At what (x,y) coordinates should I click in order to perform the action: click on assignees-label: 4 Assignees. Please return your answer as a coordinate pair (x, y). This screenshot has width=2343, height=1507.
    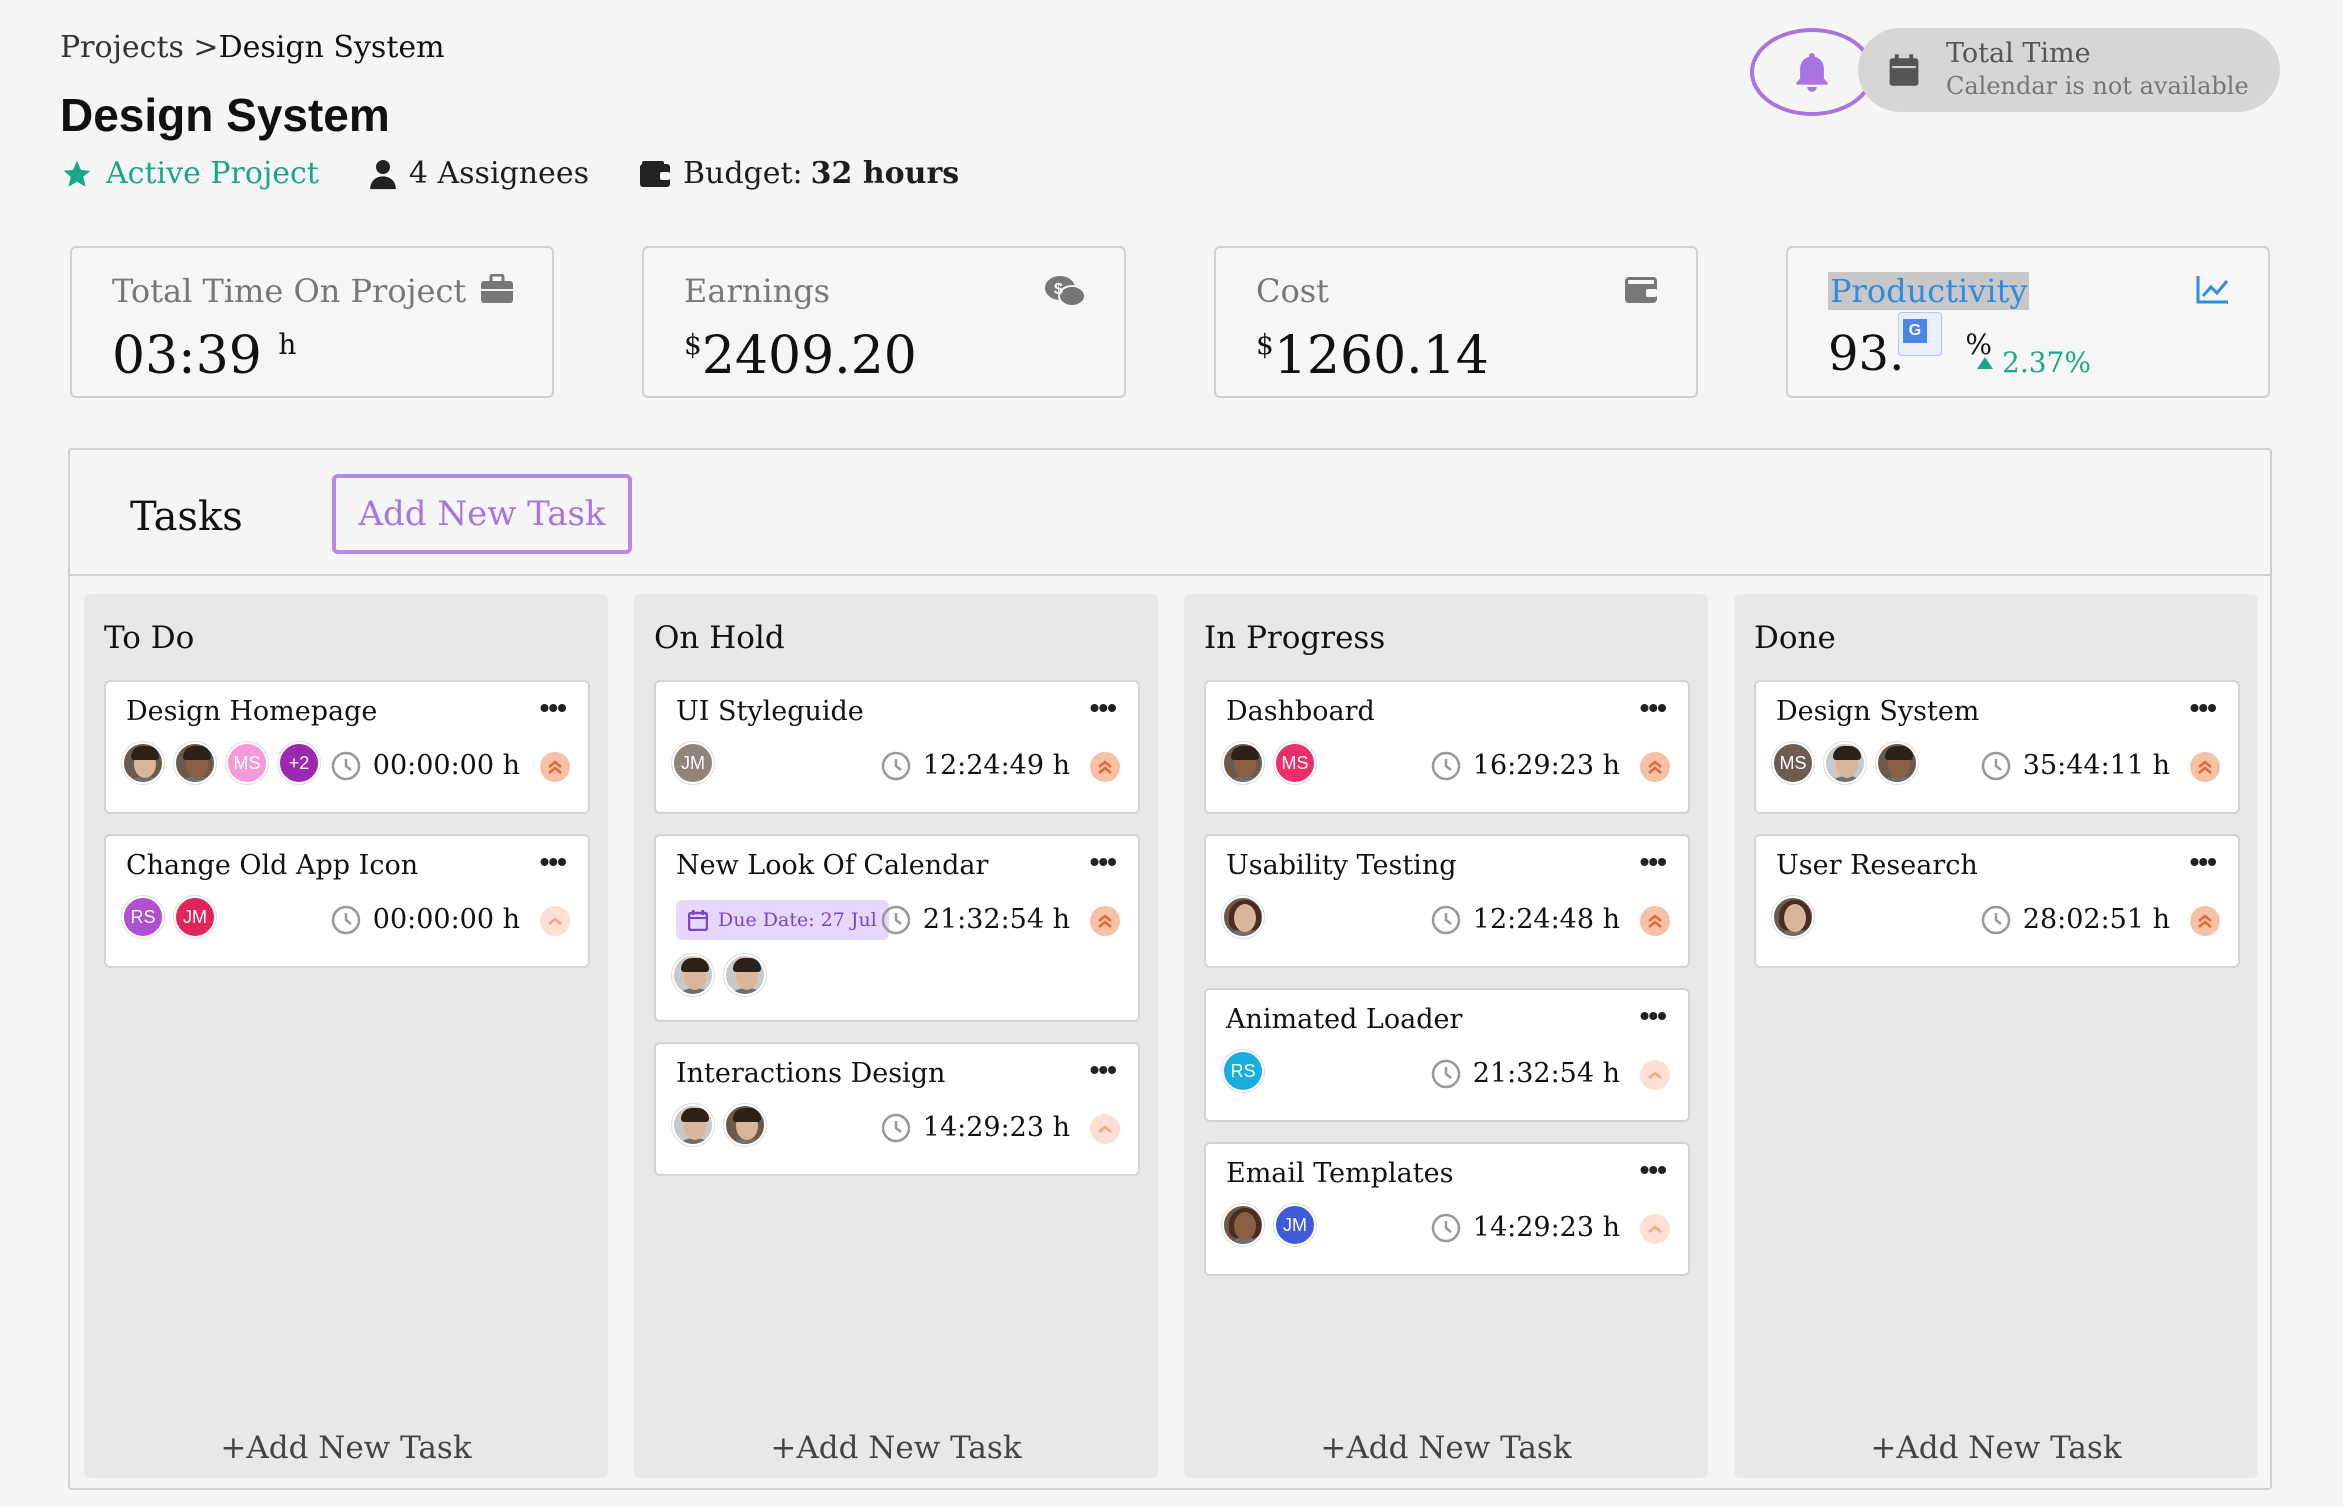
    Looking at the image, I should click on (498, 173).